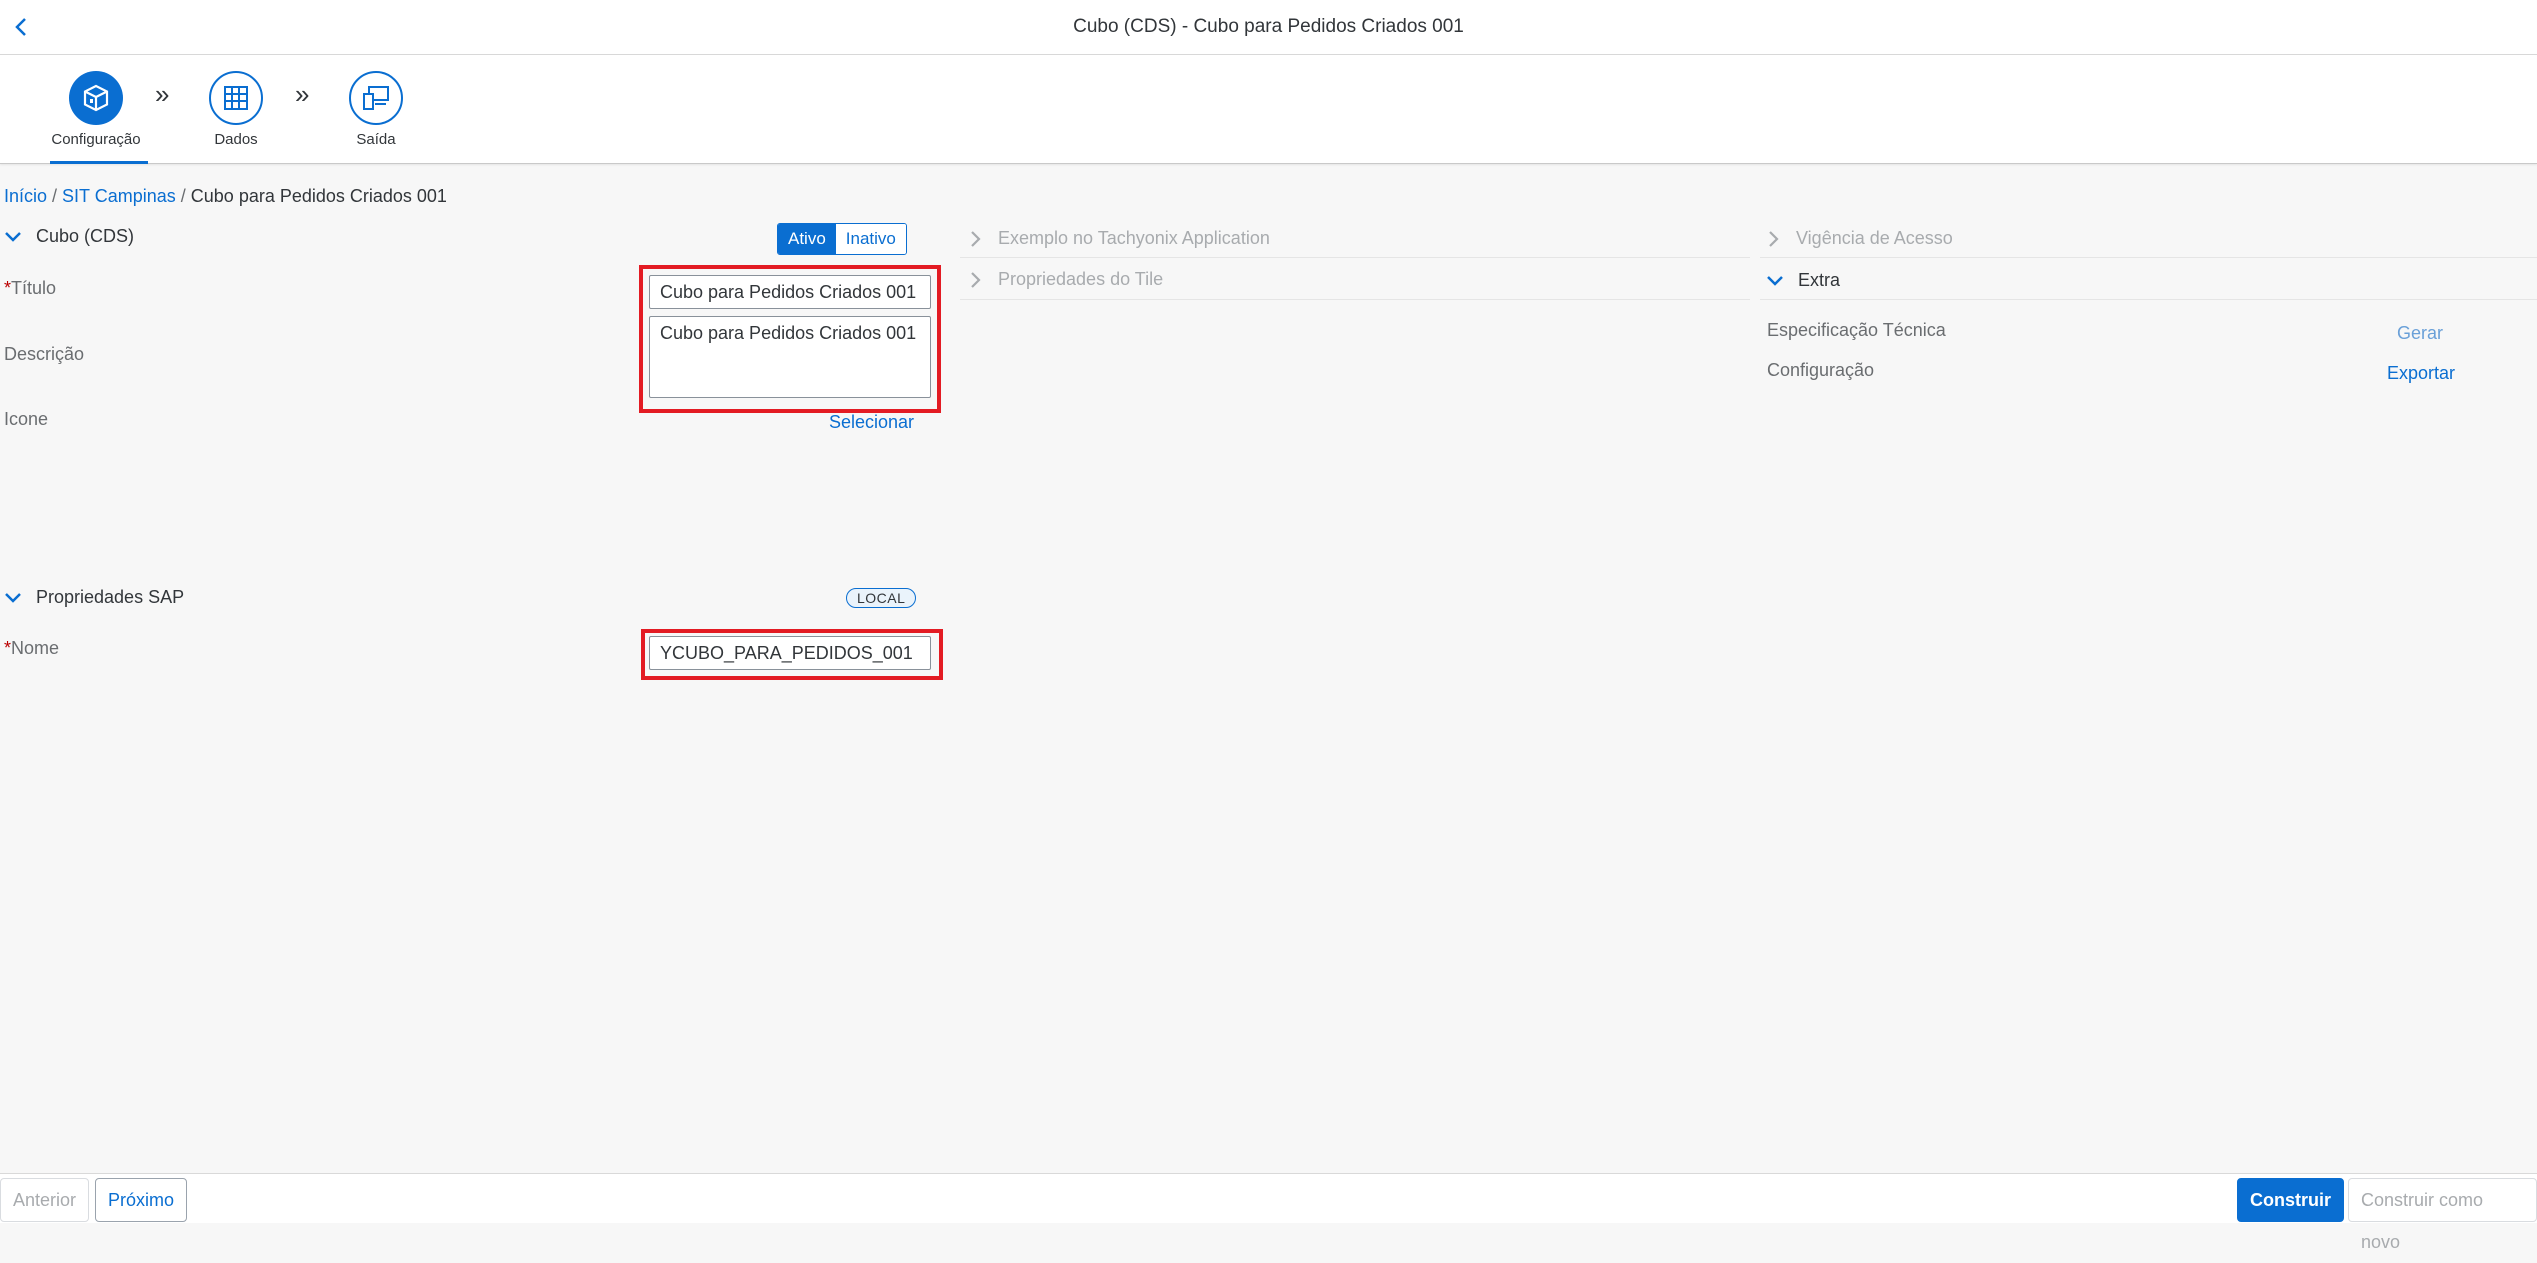 The height and width of the screenshot is (1263, 2537). I want to click on toggle-inativo: Inativo, so click(870, 239).